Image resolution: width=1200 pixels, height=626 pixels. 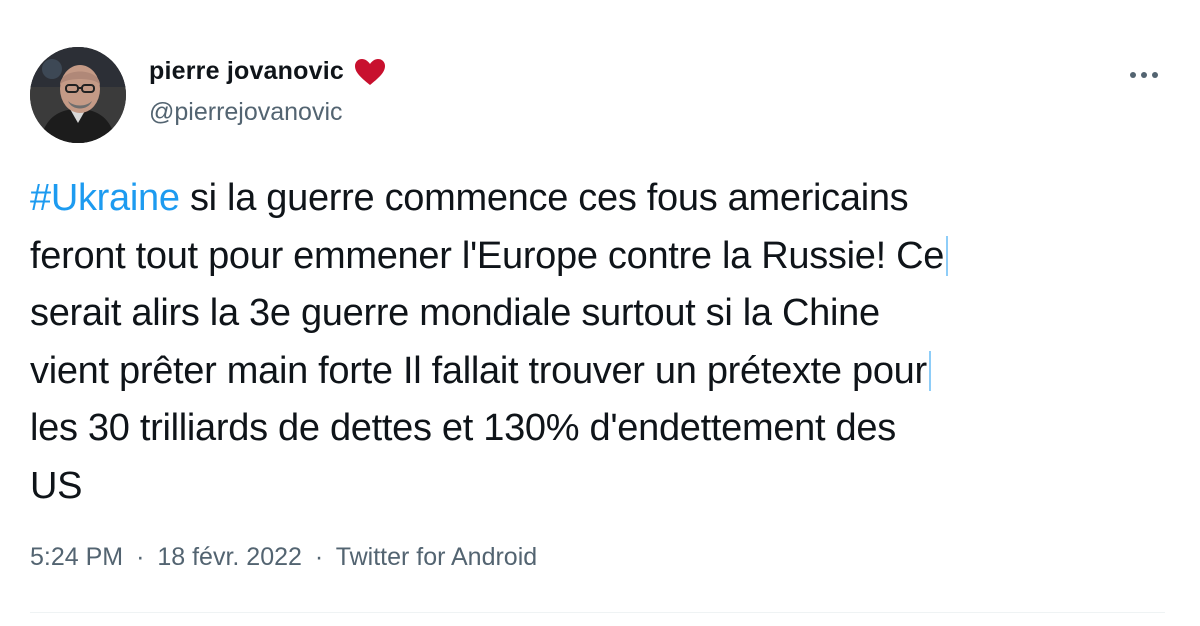 I want to click on more-icon, so click(x=1133, y=75).